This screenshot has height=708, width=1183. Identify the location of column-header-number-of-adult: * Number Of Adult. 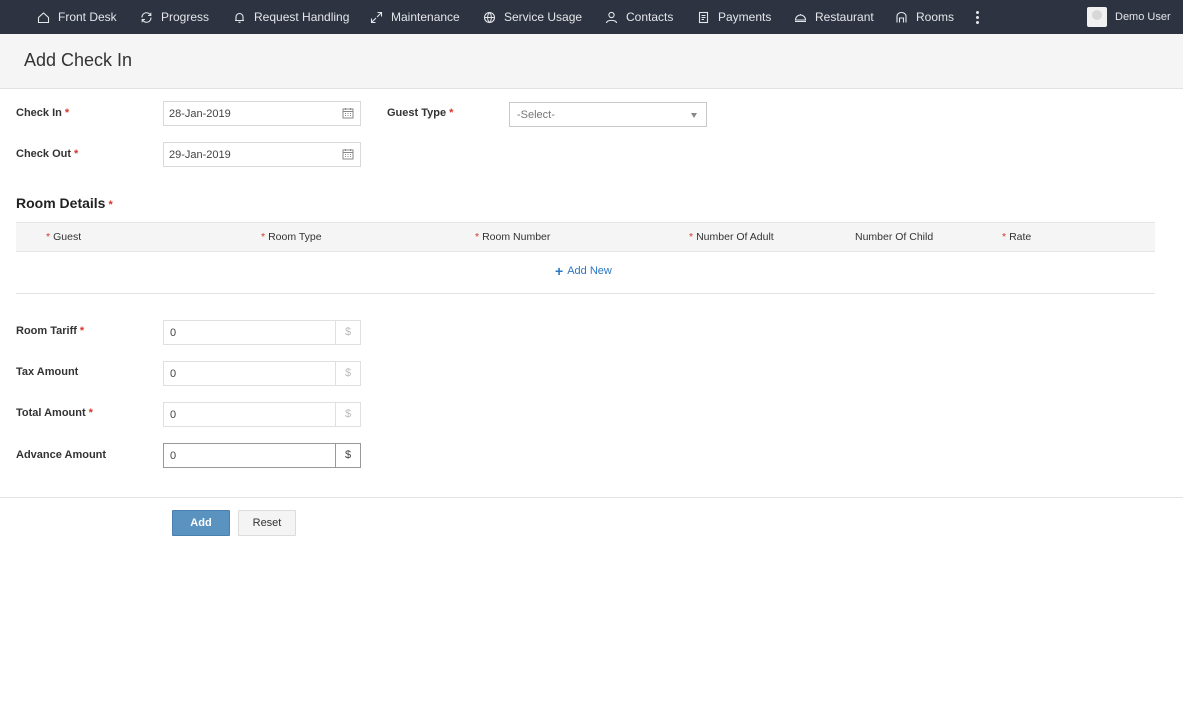
(731, 237).